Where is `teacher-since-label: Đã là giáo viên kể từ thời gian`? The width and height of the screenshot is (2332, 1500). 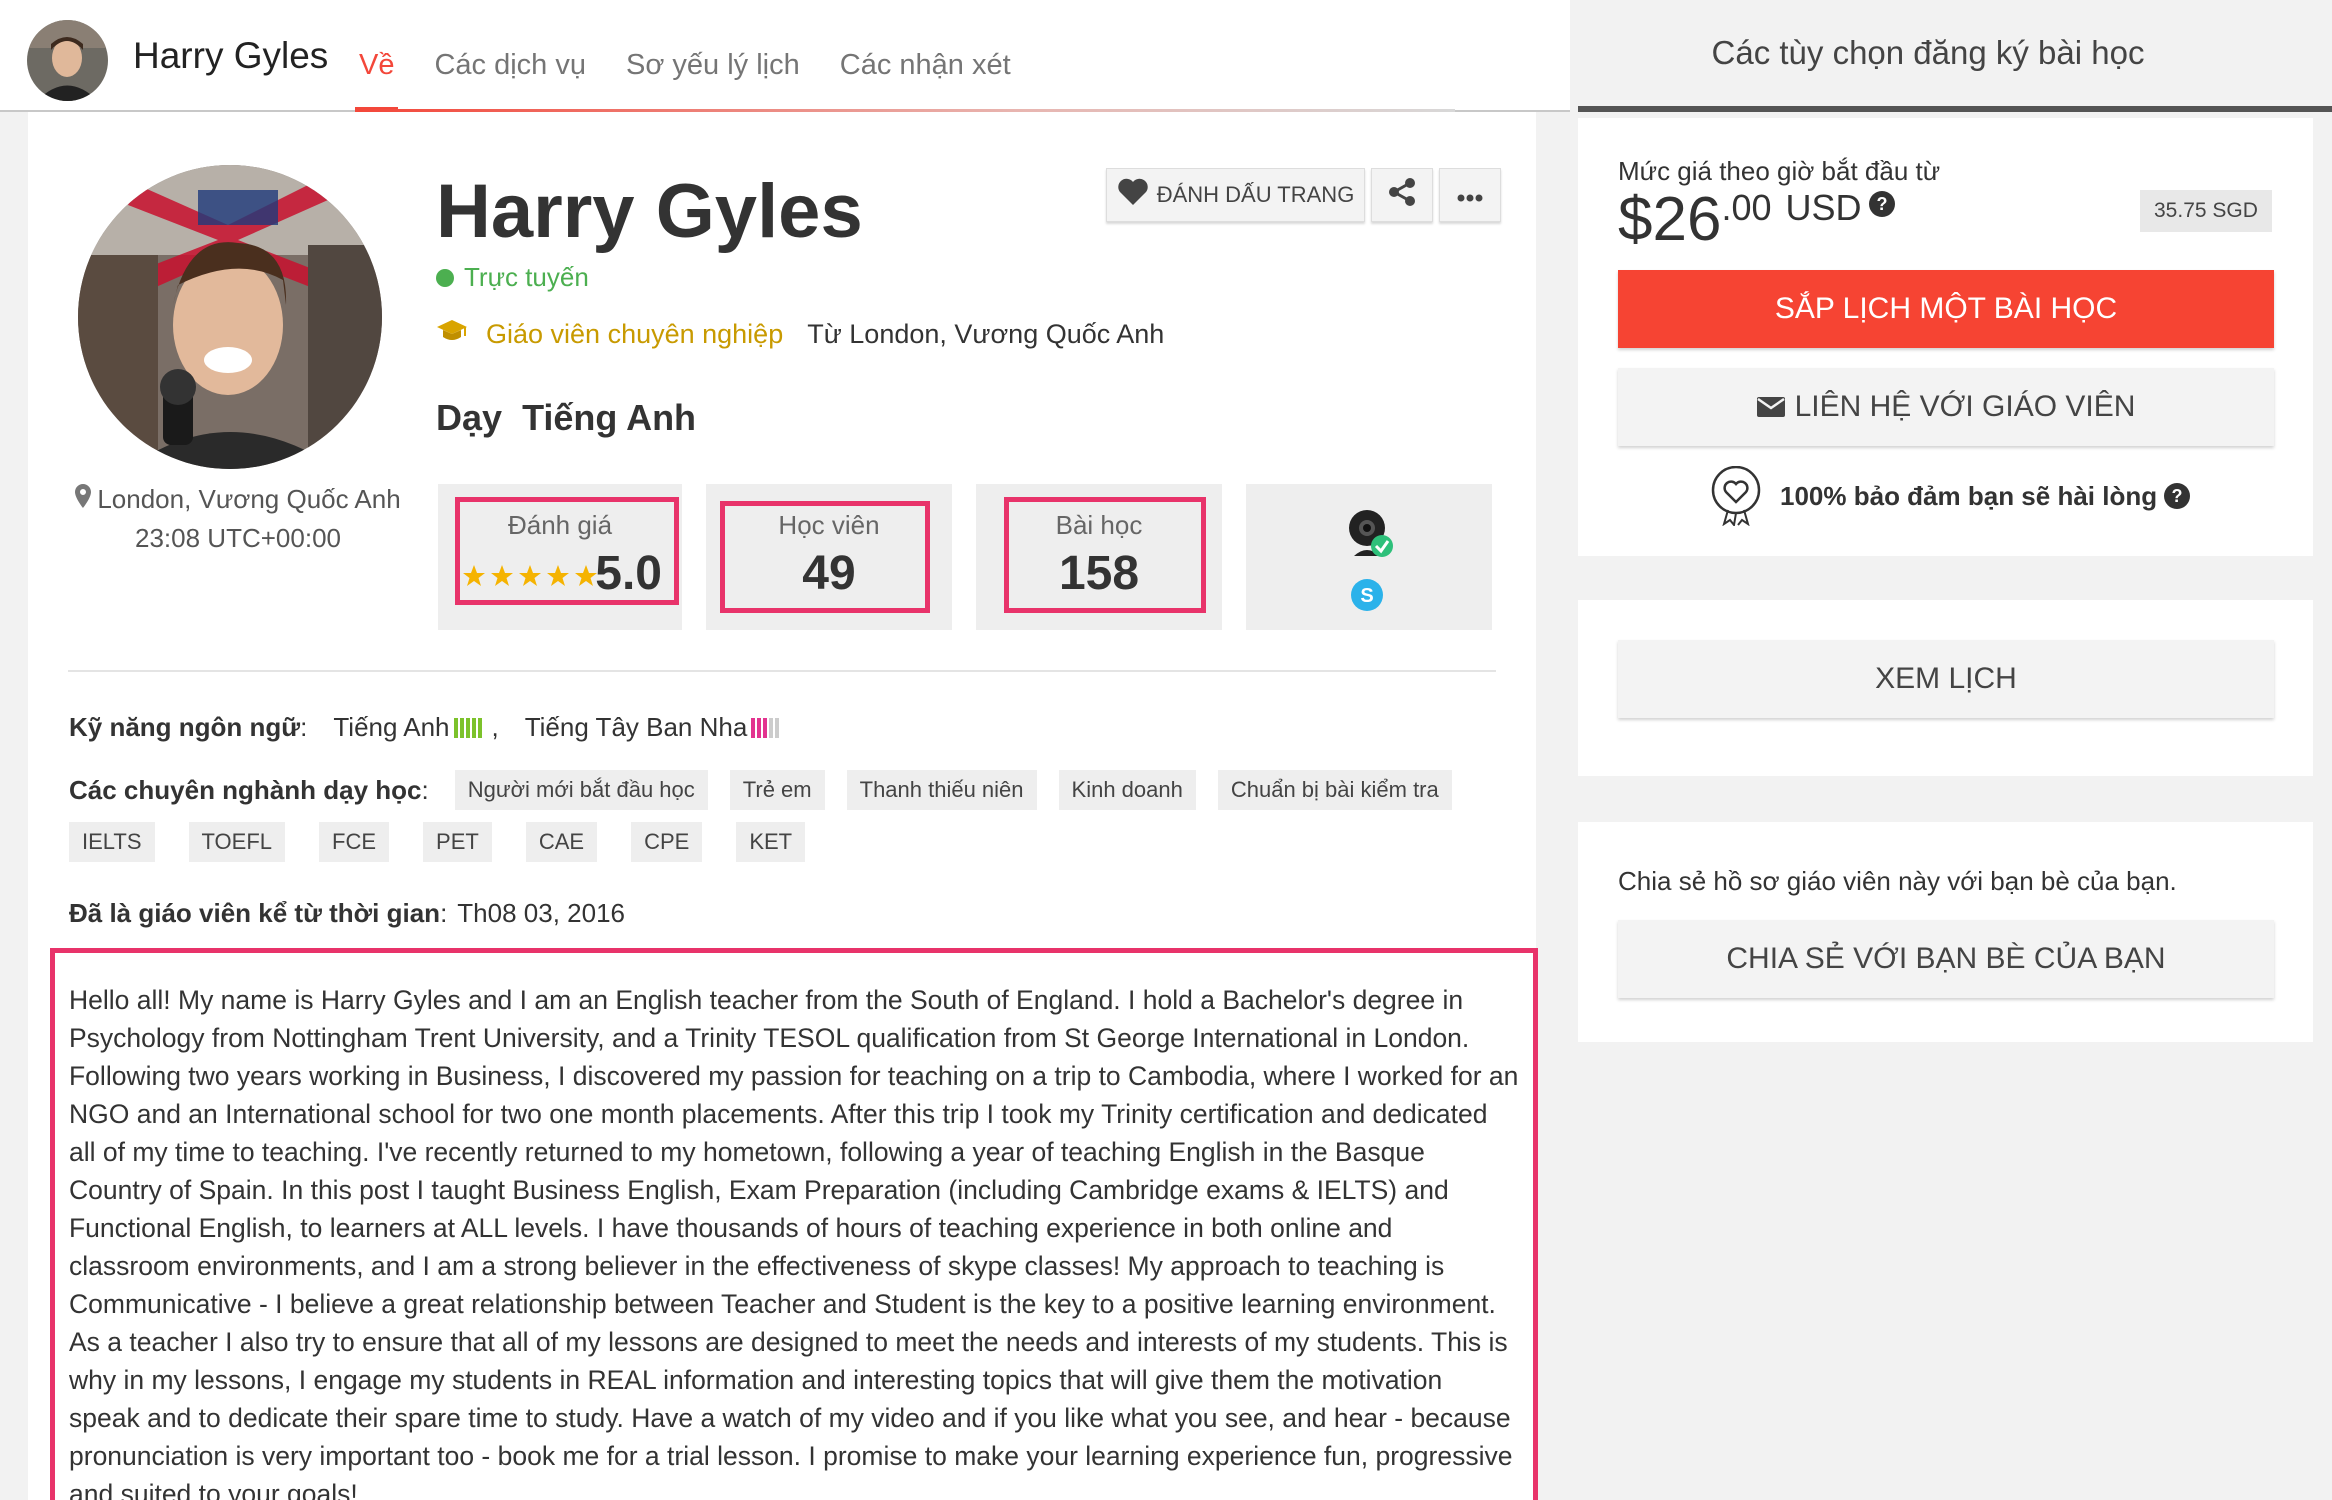
teacher-since-label: Đã là giáo viên kể từ thời gian is located at coordinates (255, 913).